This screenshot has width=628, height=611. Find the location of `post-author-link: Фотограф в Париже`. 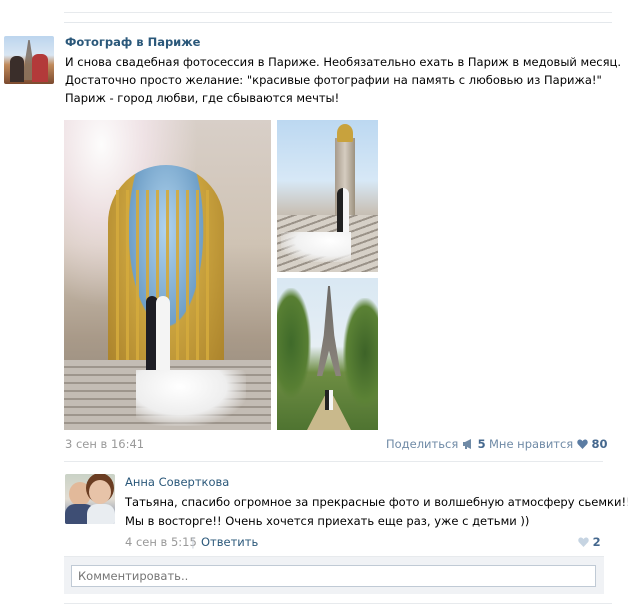

post-author-link: Фотограф в Париже is located at coordinates (132, 42).